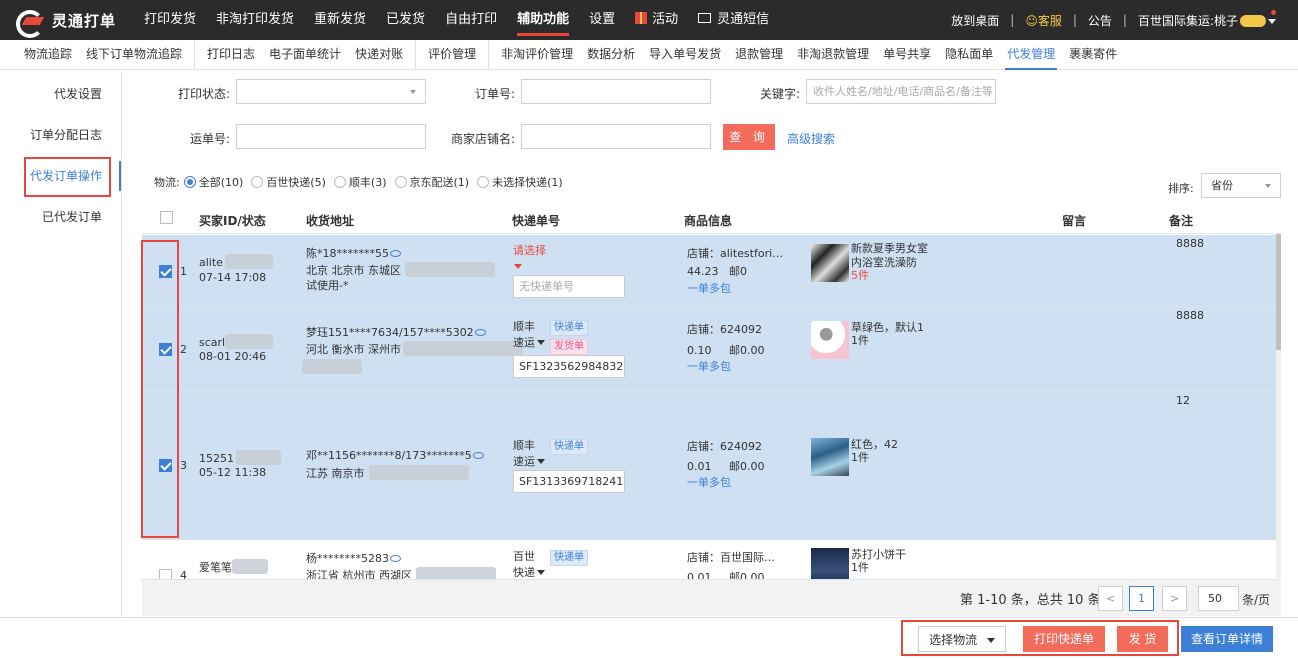 The image size is (1298, 659). What do you see at coordinates (724, 329) in the screenshot?
I see `shop-name: 店铺：624092` at bounding box center [724, 329].